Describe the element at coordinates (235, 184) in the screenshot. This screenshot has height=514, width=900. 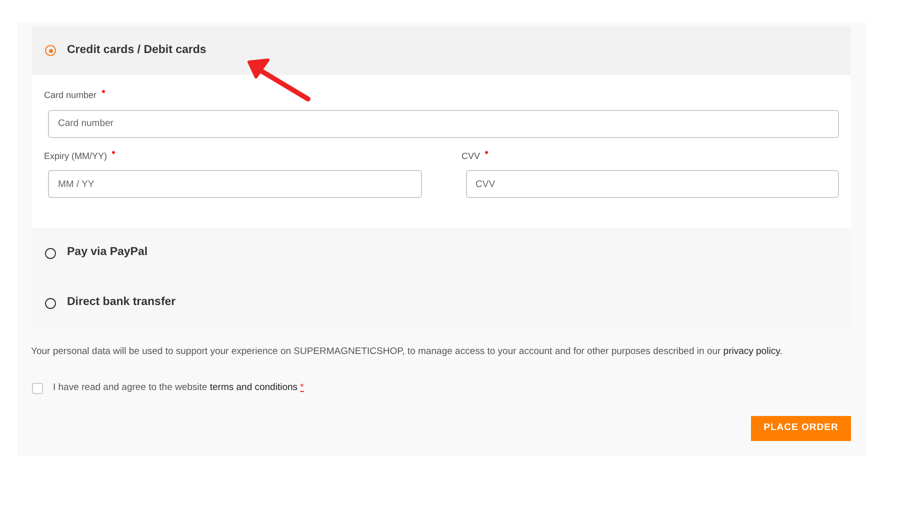
I see `input-field: MM / YY` at that location.